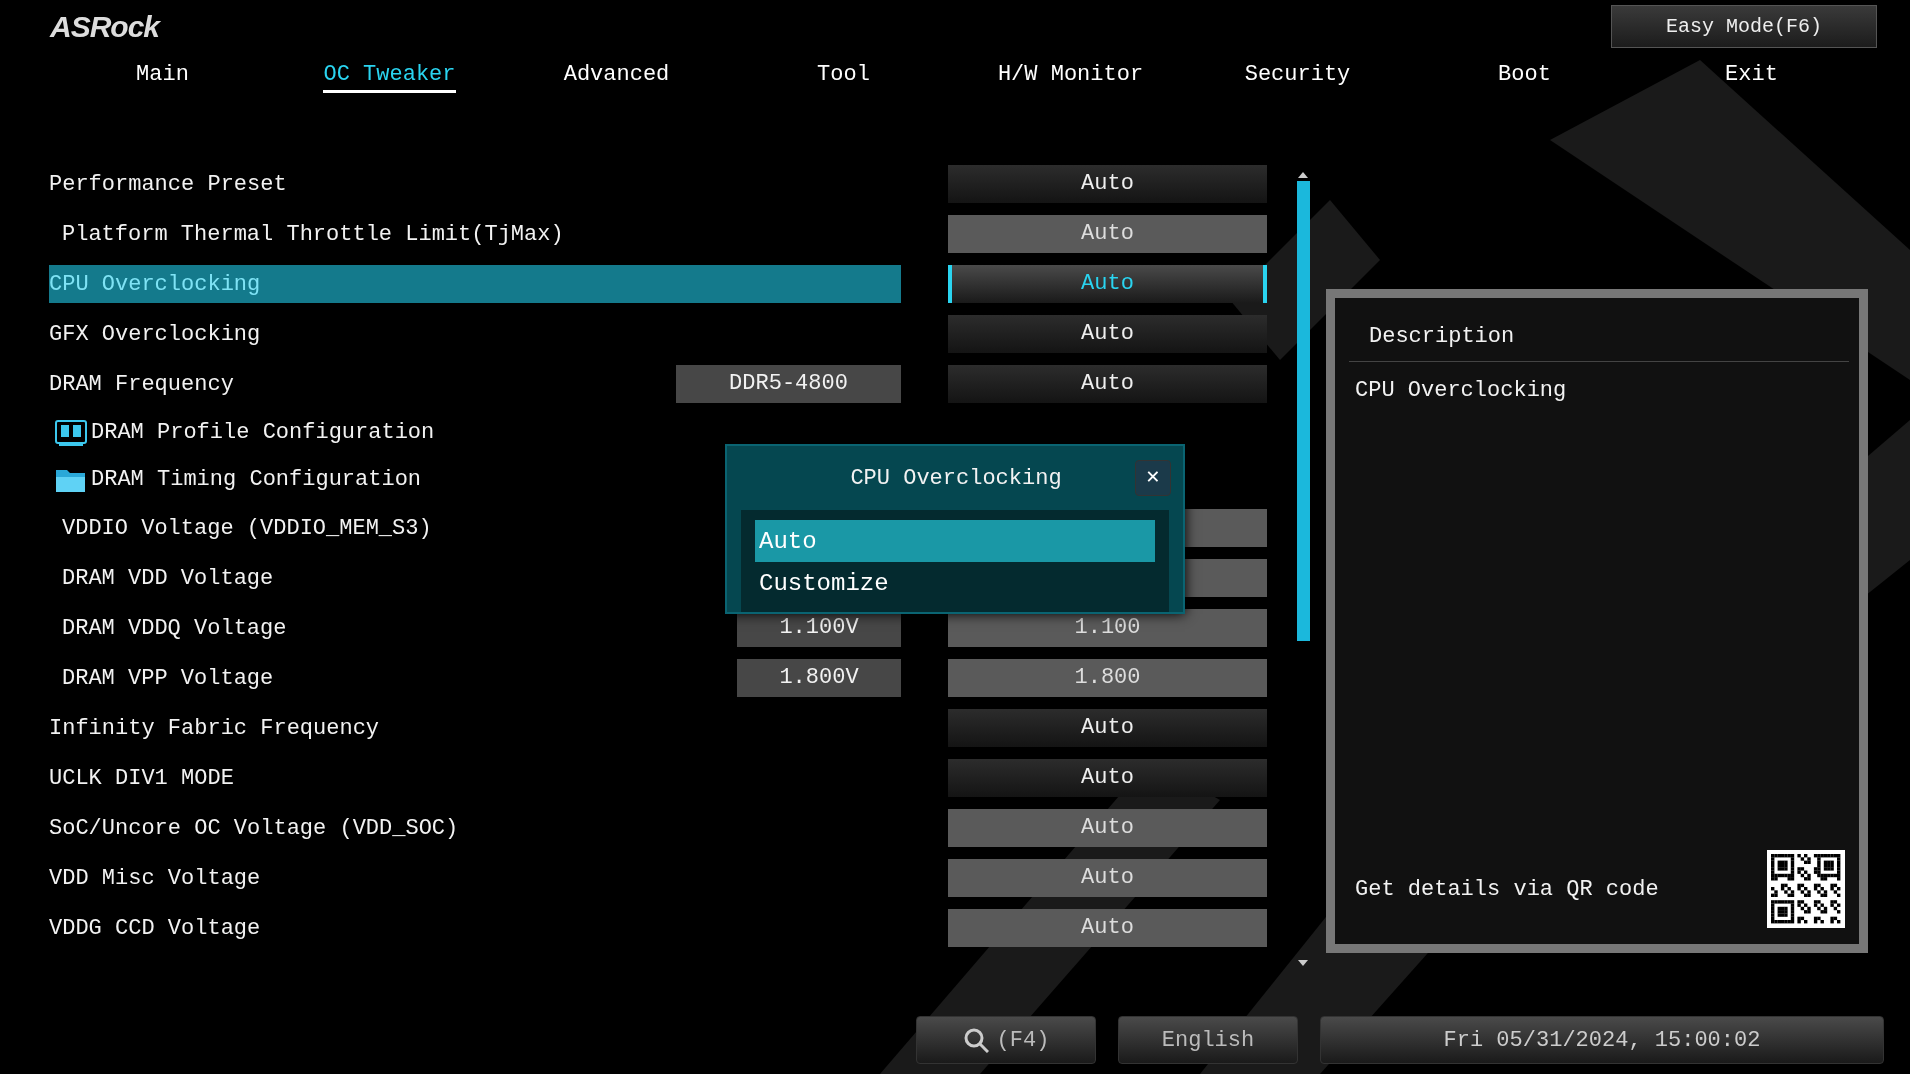 This screenshot has width=1910, height=1074. What do you see at coordinates (819, 678) in the screenshot?
I see `current-value: 1.800V` at bounding box center [819, 678].